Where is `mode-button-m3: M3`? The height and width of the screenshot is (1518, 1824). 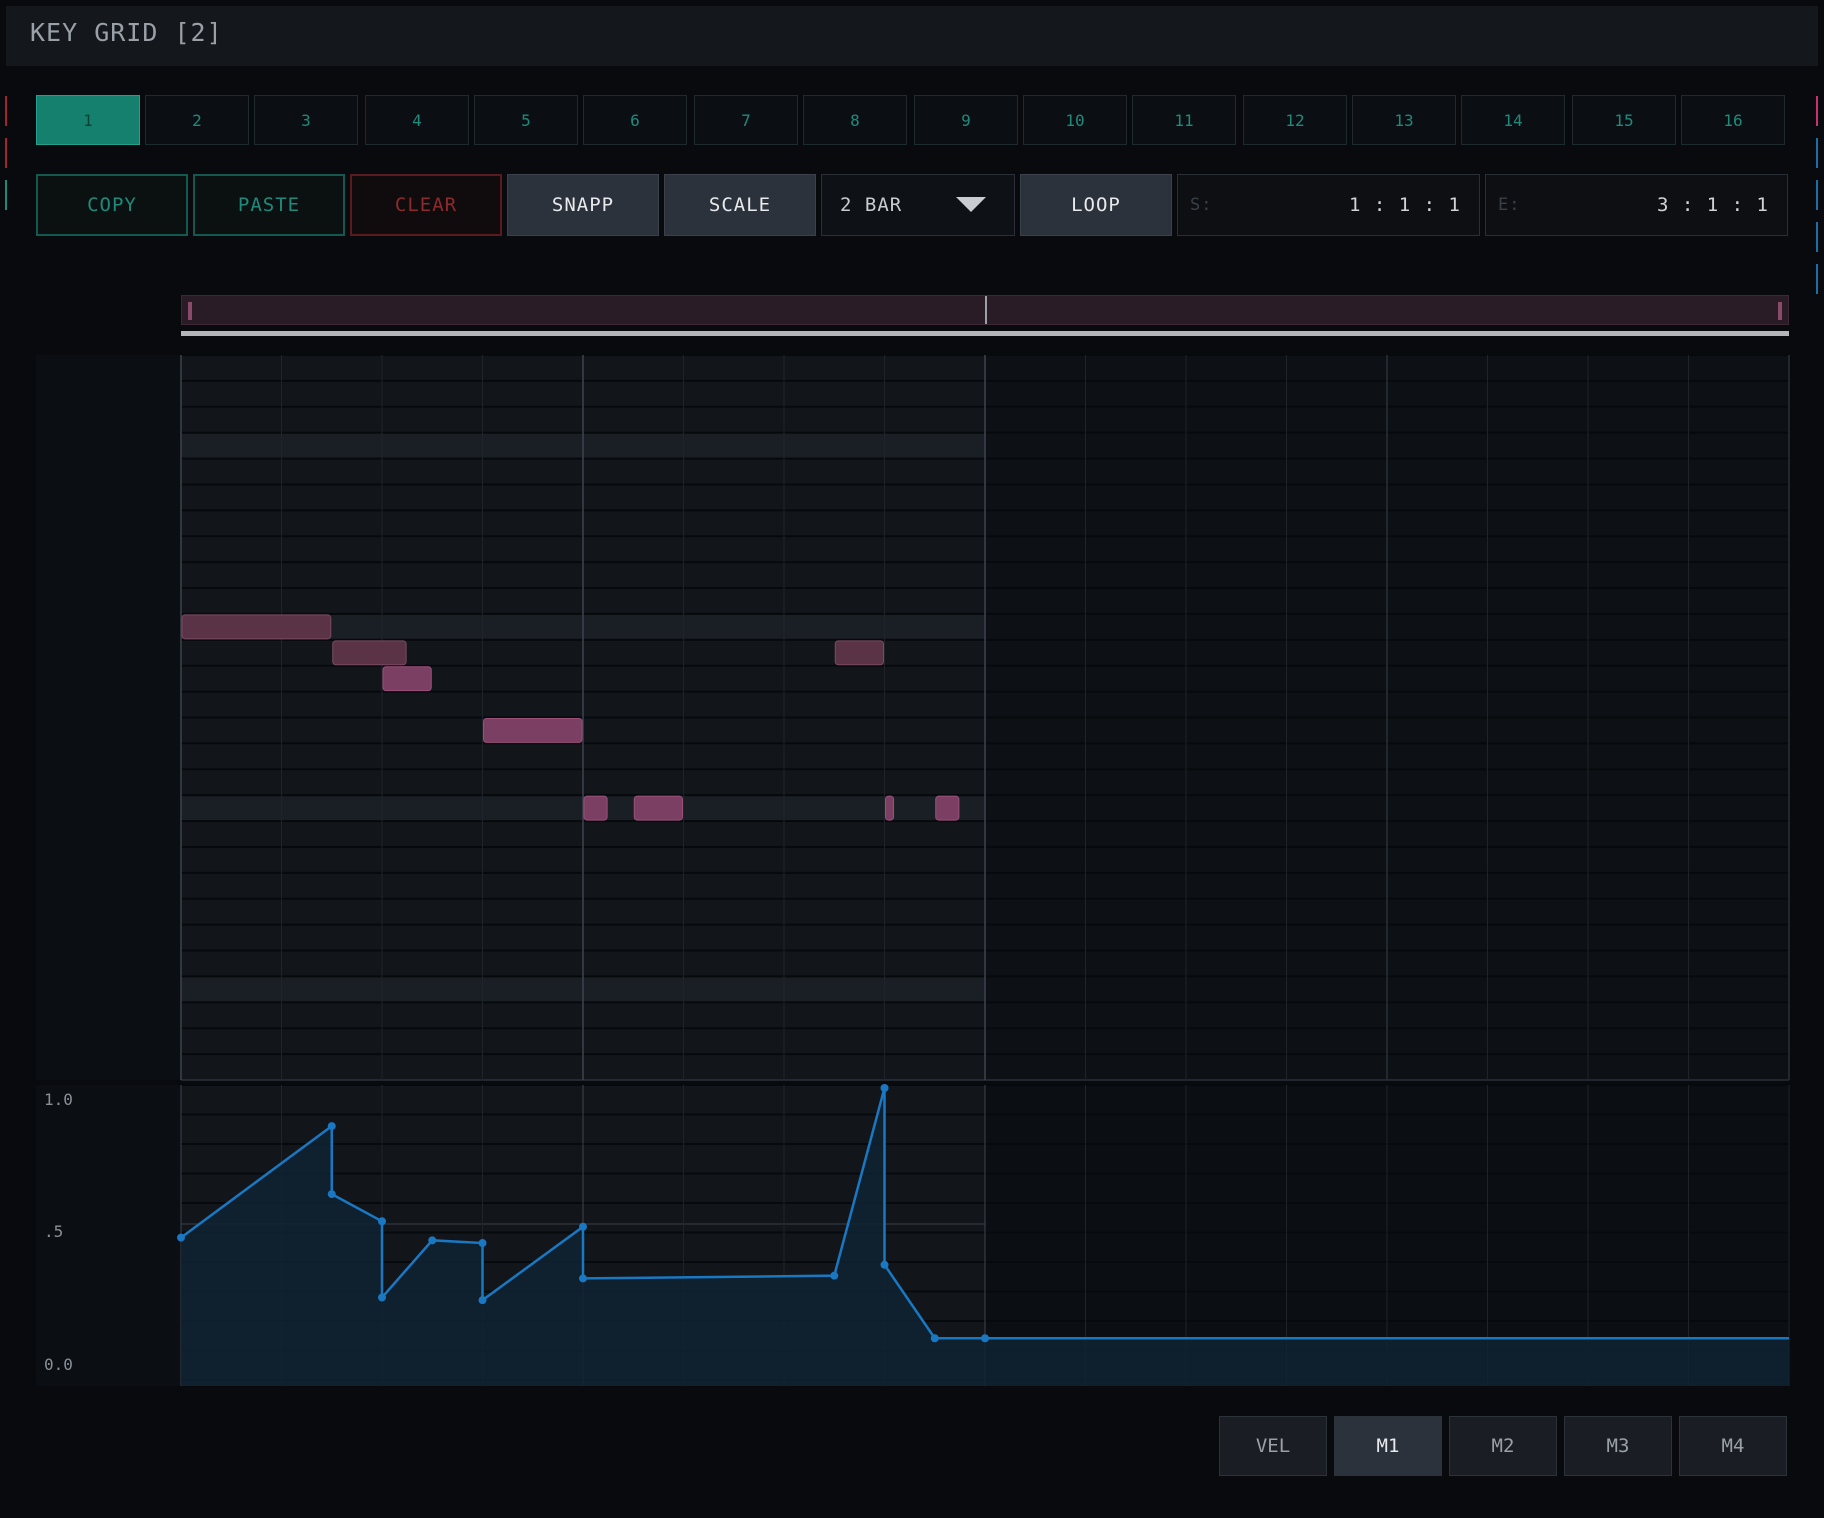
mode-button-m3: M3 is located at coordinates (1618, 1446).